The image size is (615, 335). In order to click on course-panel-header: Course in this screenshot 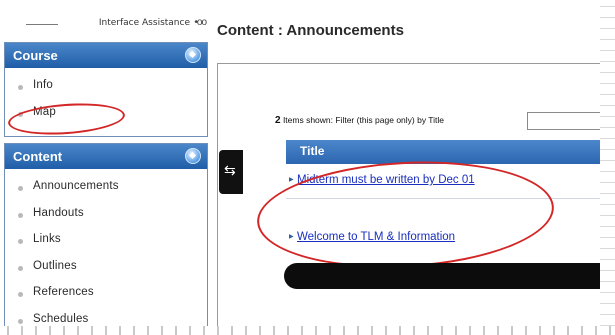, I will do `click(106, 55)`.